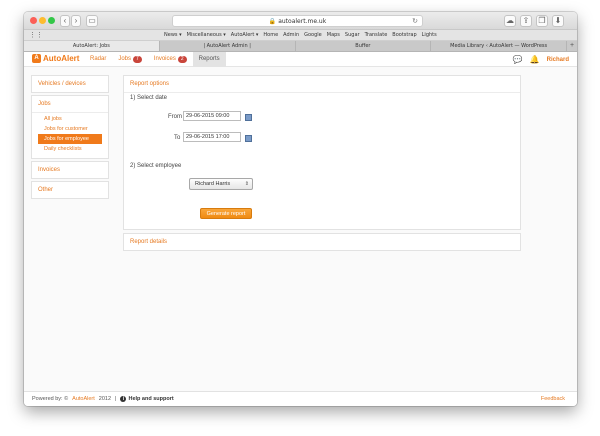  What do you see at coordinates (558, 21) in the screenshot?
I see `downloads-icon: ⬇` at bounding box center [558, 21].